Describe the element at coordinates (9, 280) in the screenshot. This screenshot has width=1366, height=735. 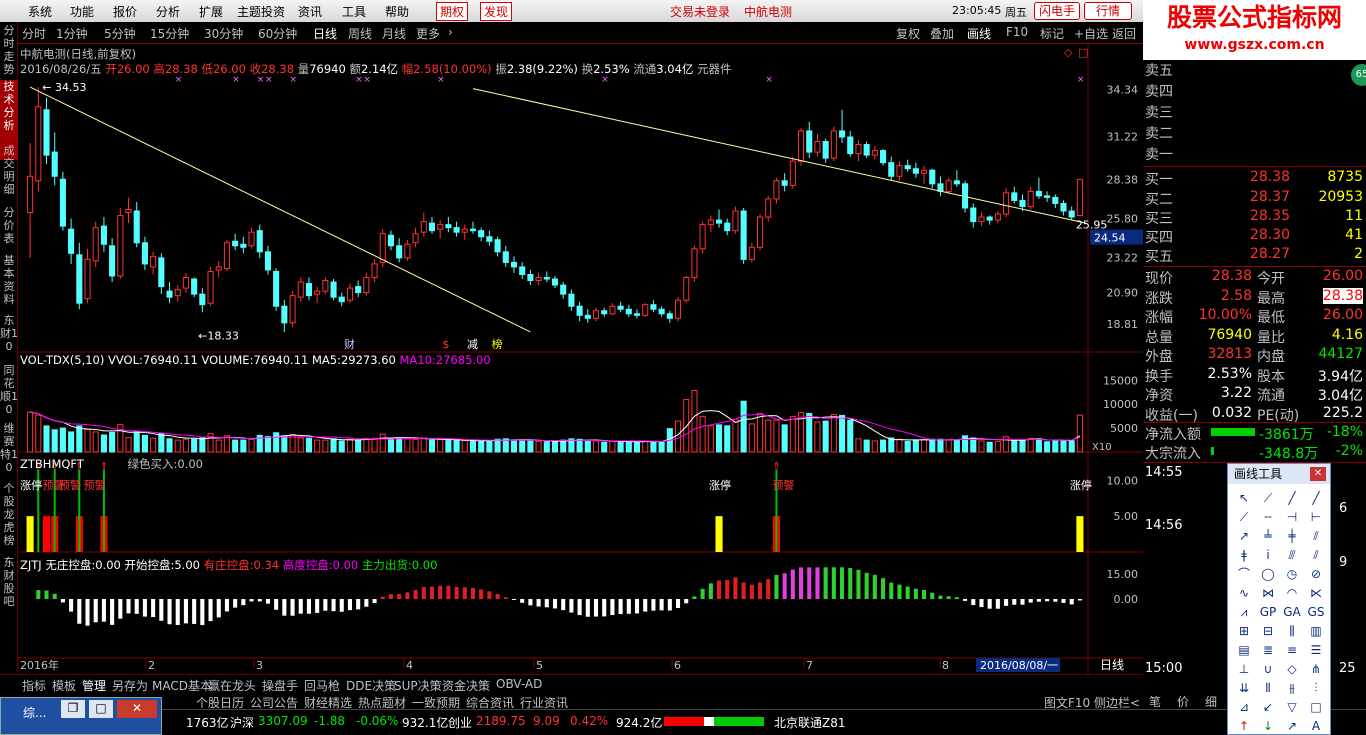
I see `tab-fundamentals: 基本资料` at that location.